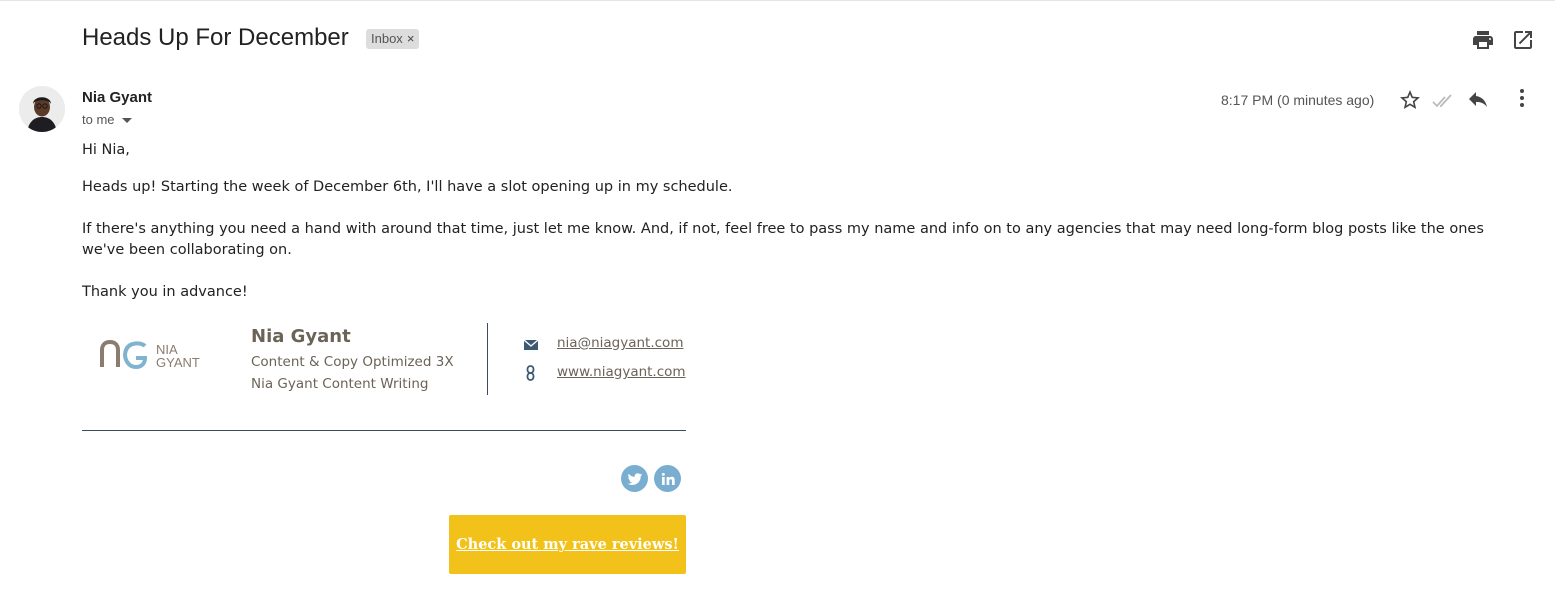  I want to click on rave-reviews-button: Check out my rave reviews!, so click(567, 544).